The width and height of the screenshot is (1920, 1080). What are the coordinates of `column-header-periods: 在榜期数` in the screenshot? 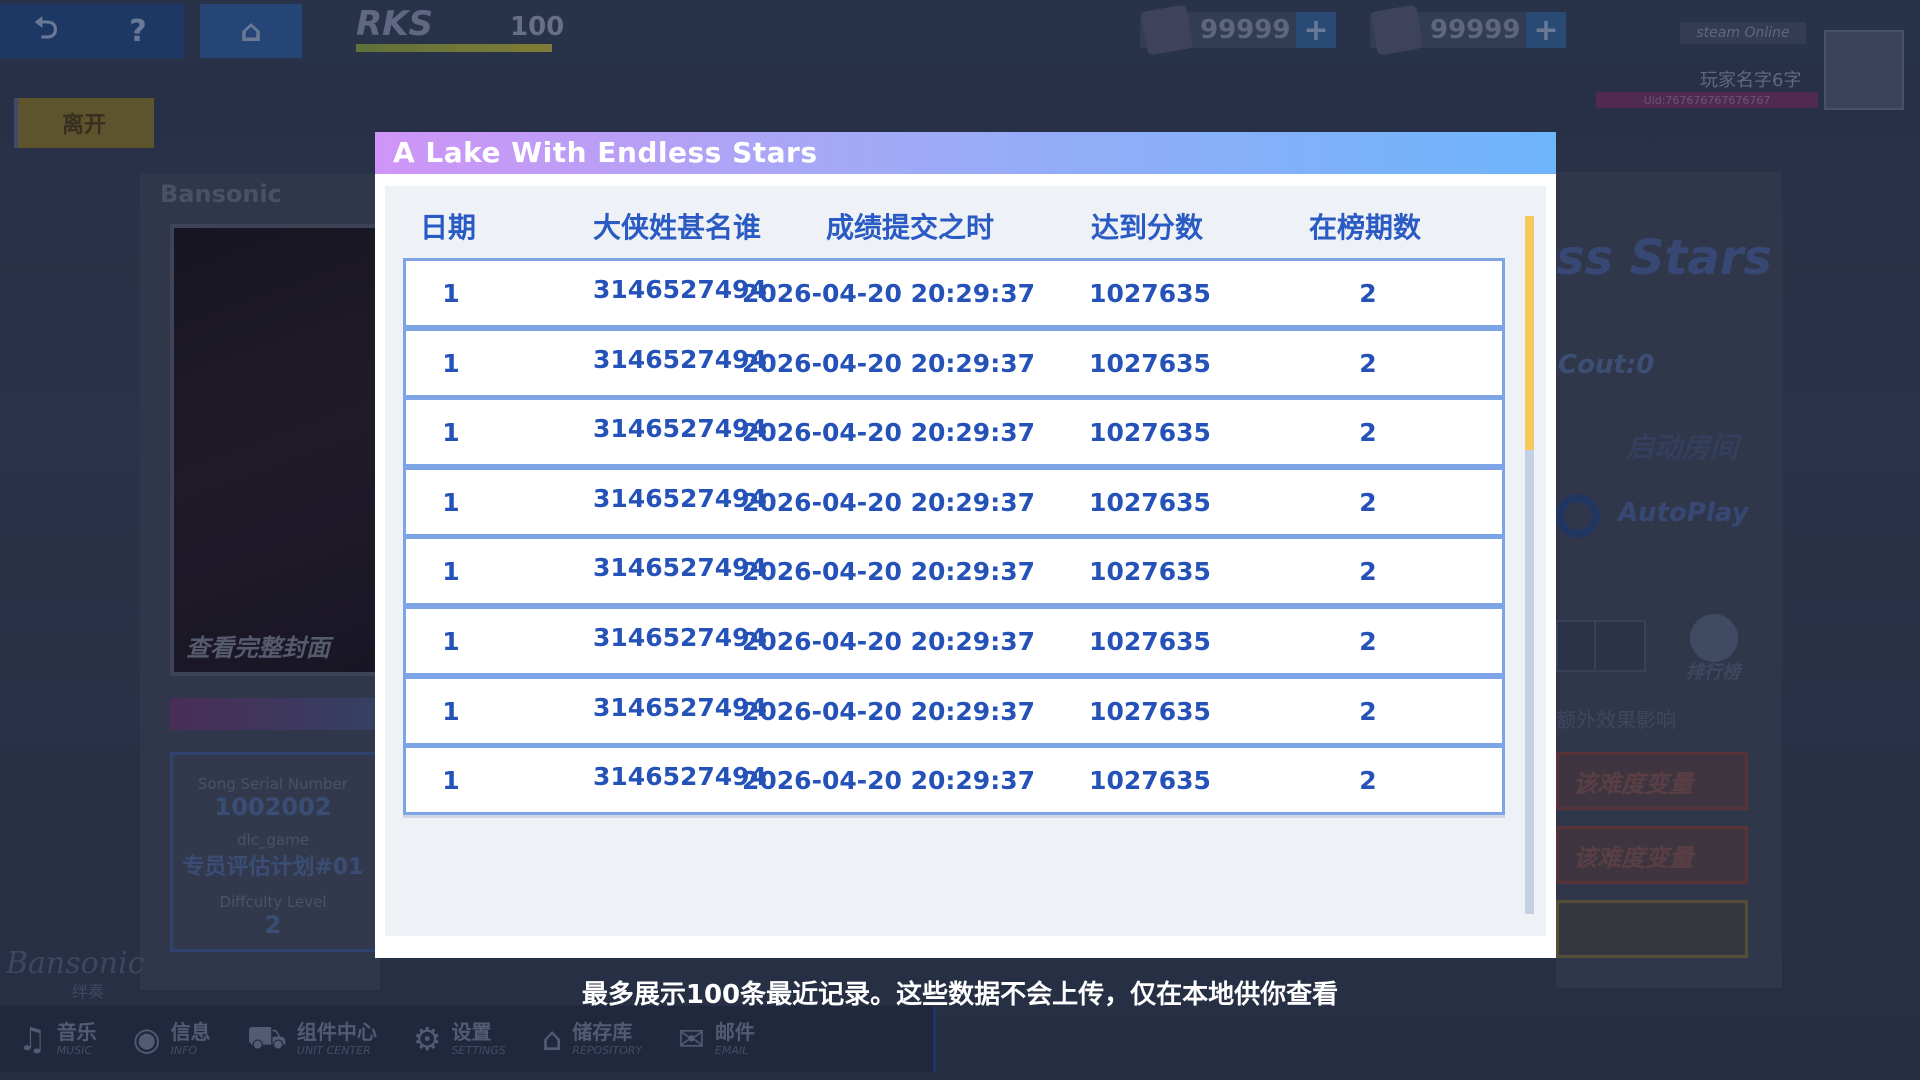 It's located at (1364, 227).